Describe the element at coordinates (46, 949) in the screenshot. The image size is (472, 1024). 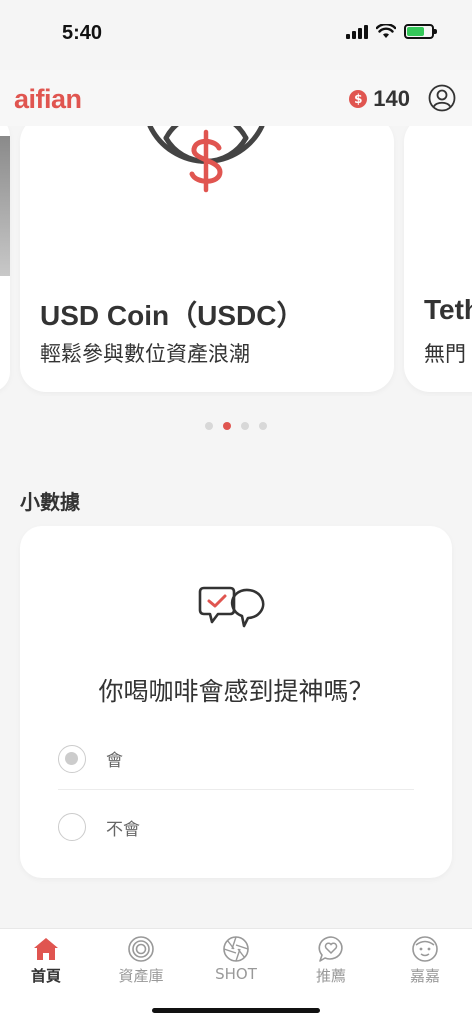
I see `home-icon` at that location.